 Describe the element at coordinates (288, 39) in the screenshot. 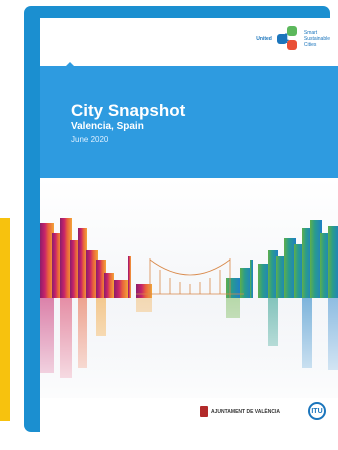

I see `u4ssc-cube-icon: 4` at that location.